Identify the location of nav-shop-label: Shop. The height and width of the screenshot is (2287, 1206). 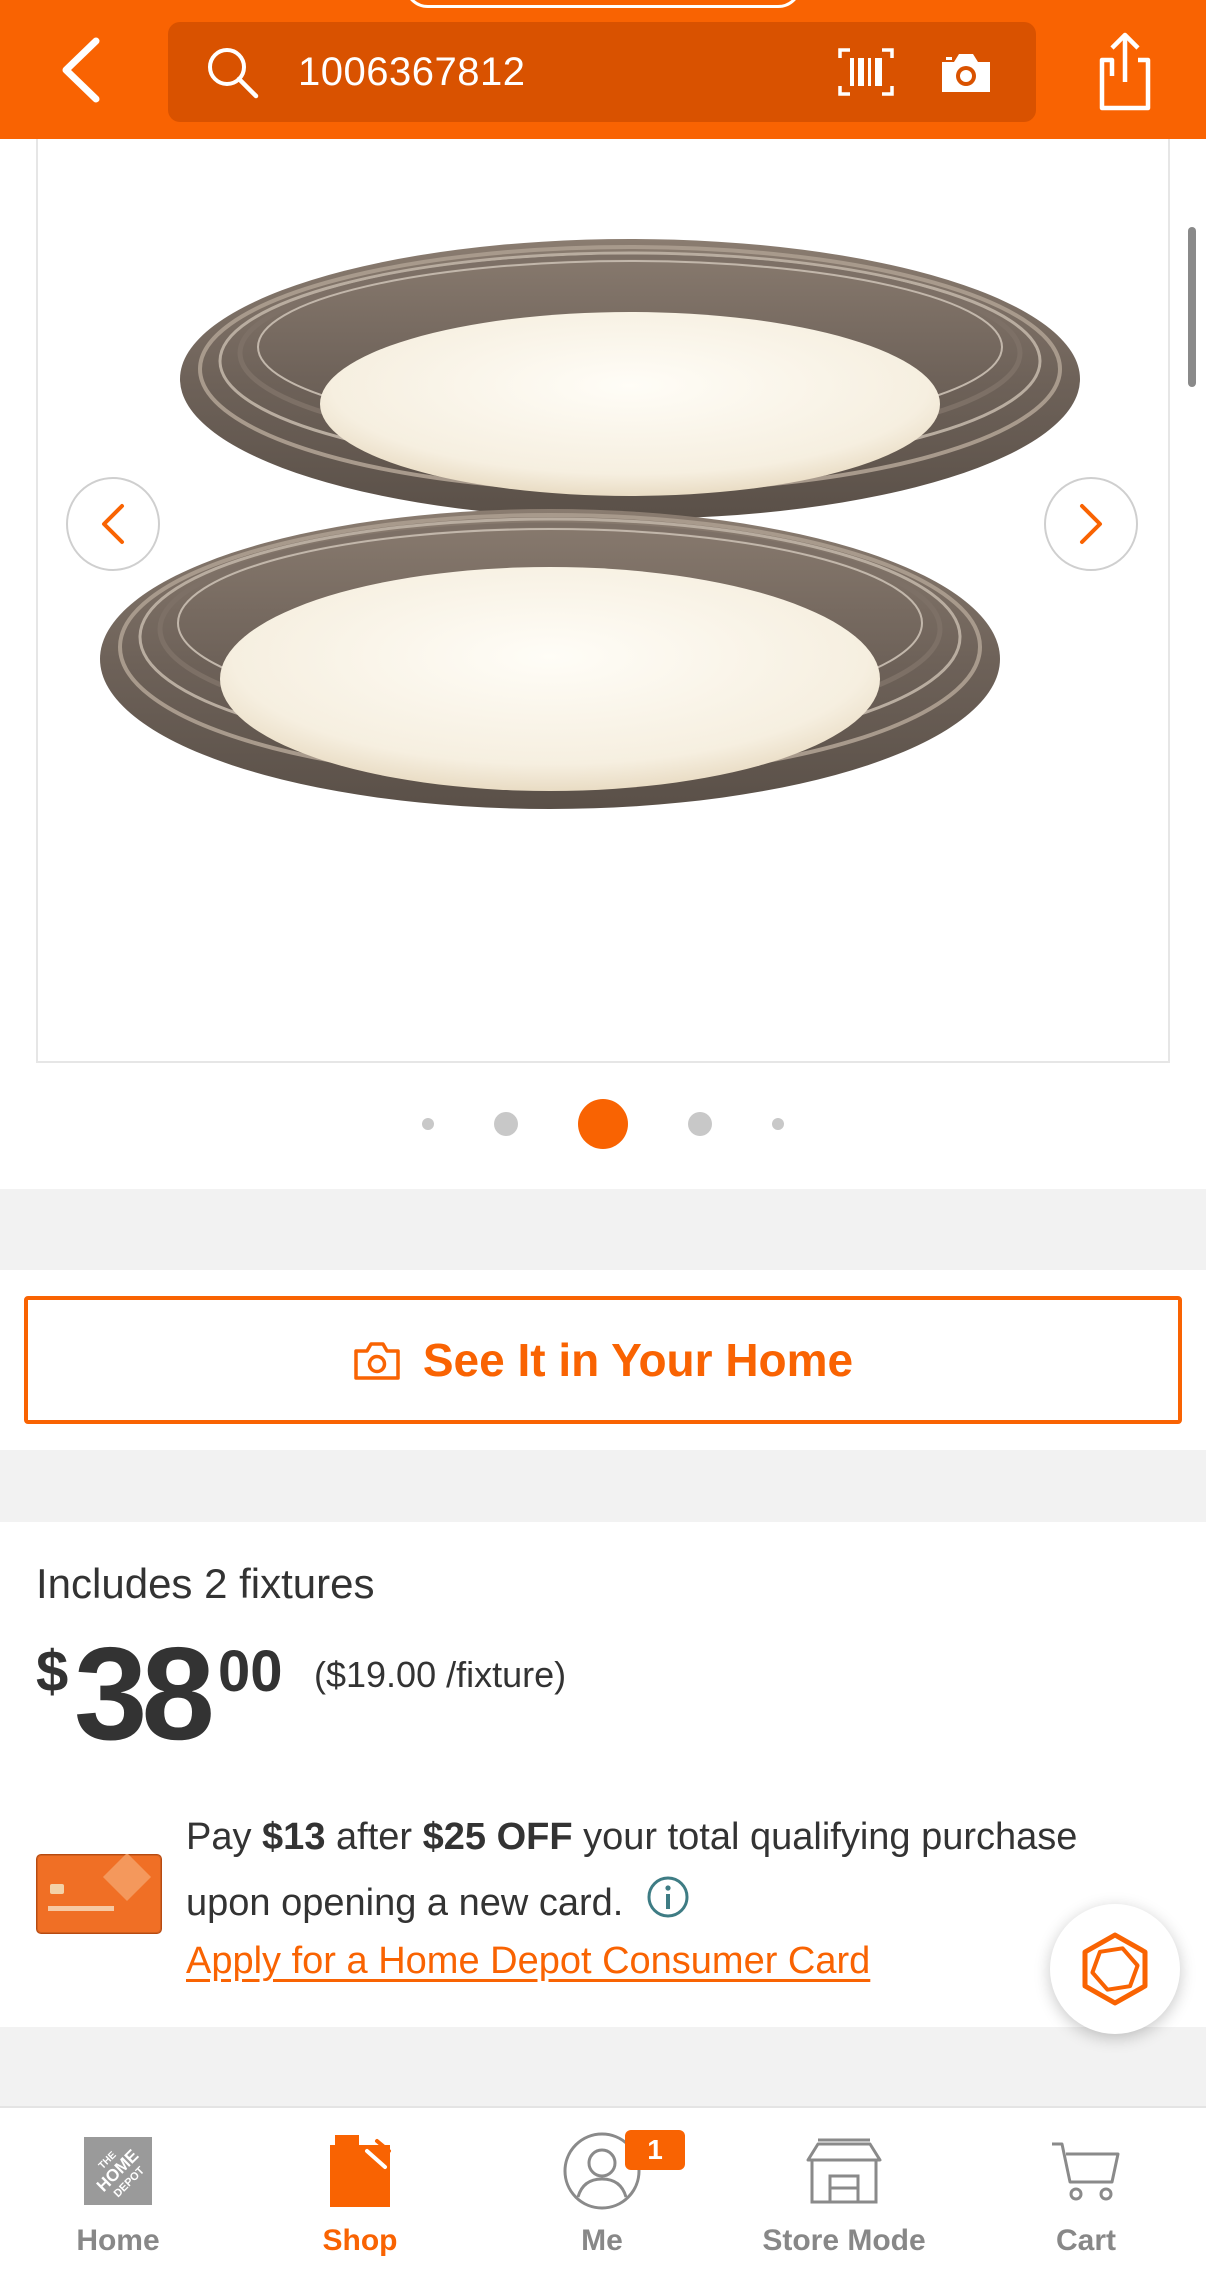
(360, 2240).